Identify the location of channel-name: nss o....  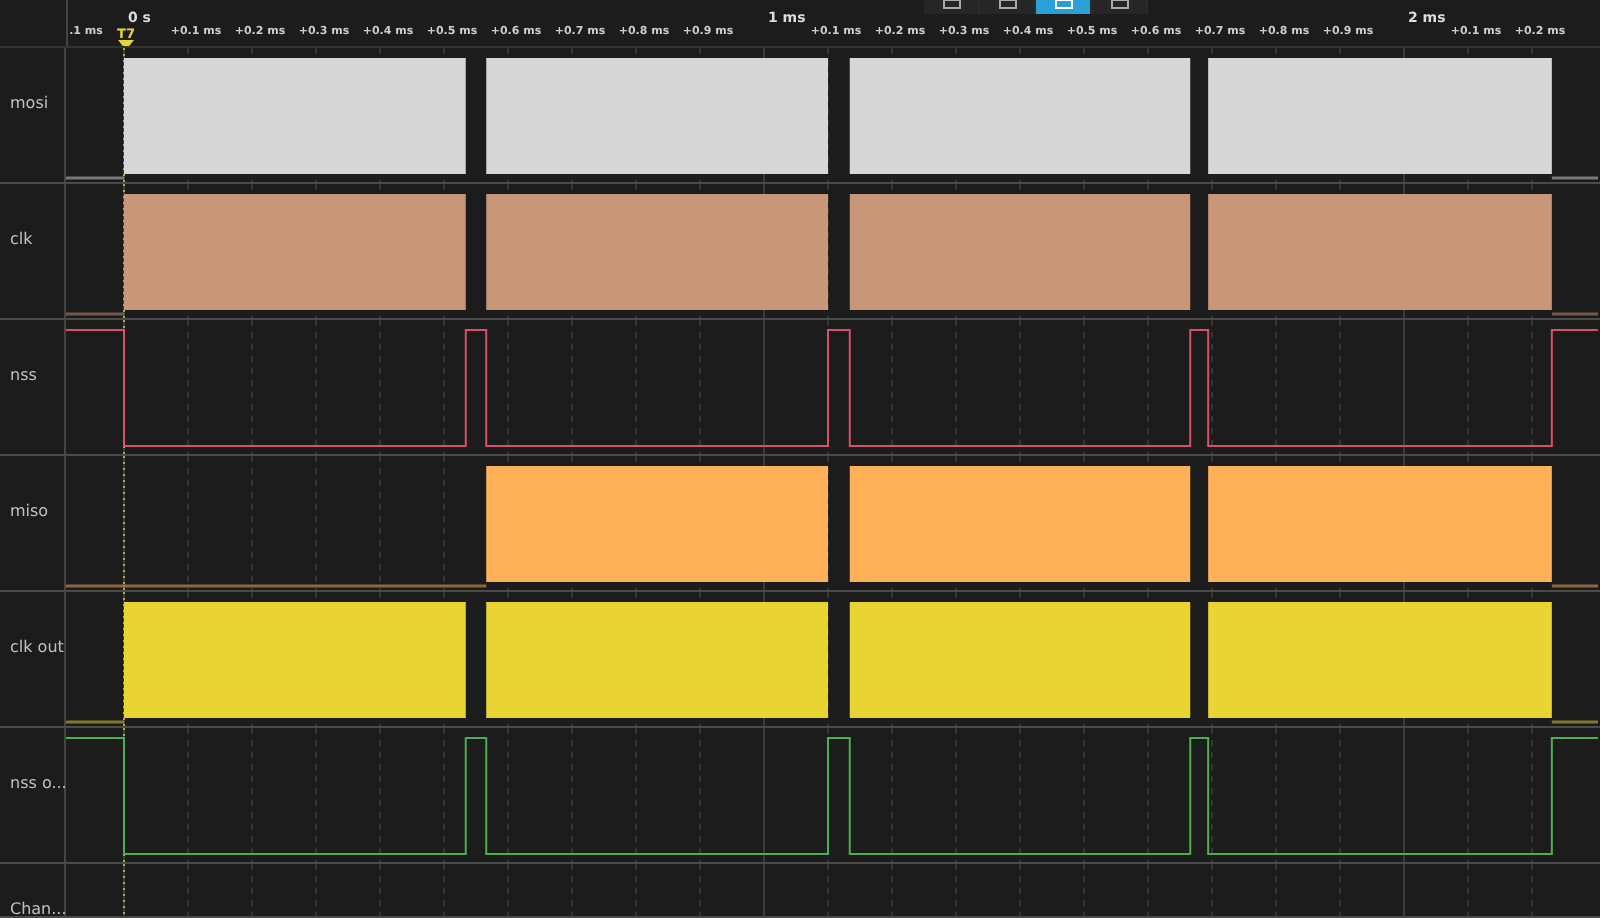
(38, 783).